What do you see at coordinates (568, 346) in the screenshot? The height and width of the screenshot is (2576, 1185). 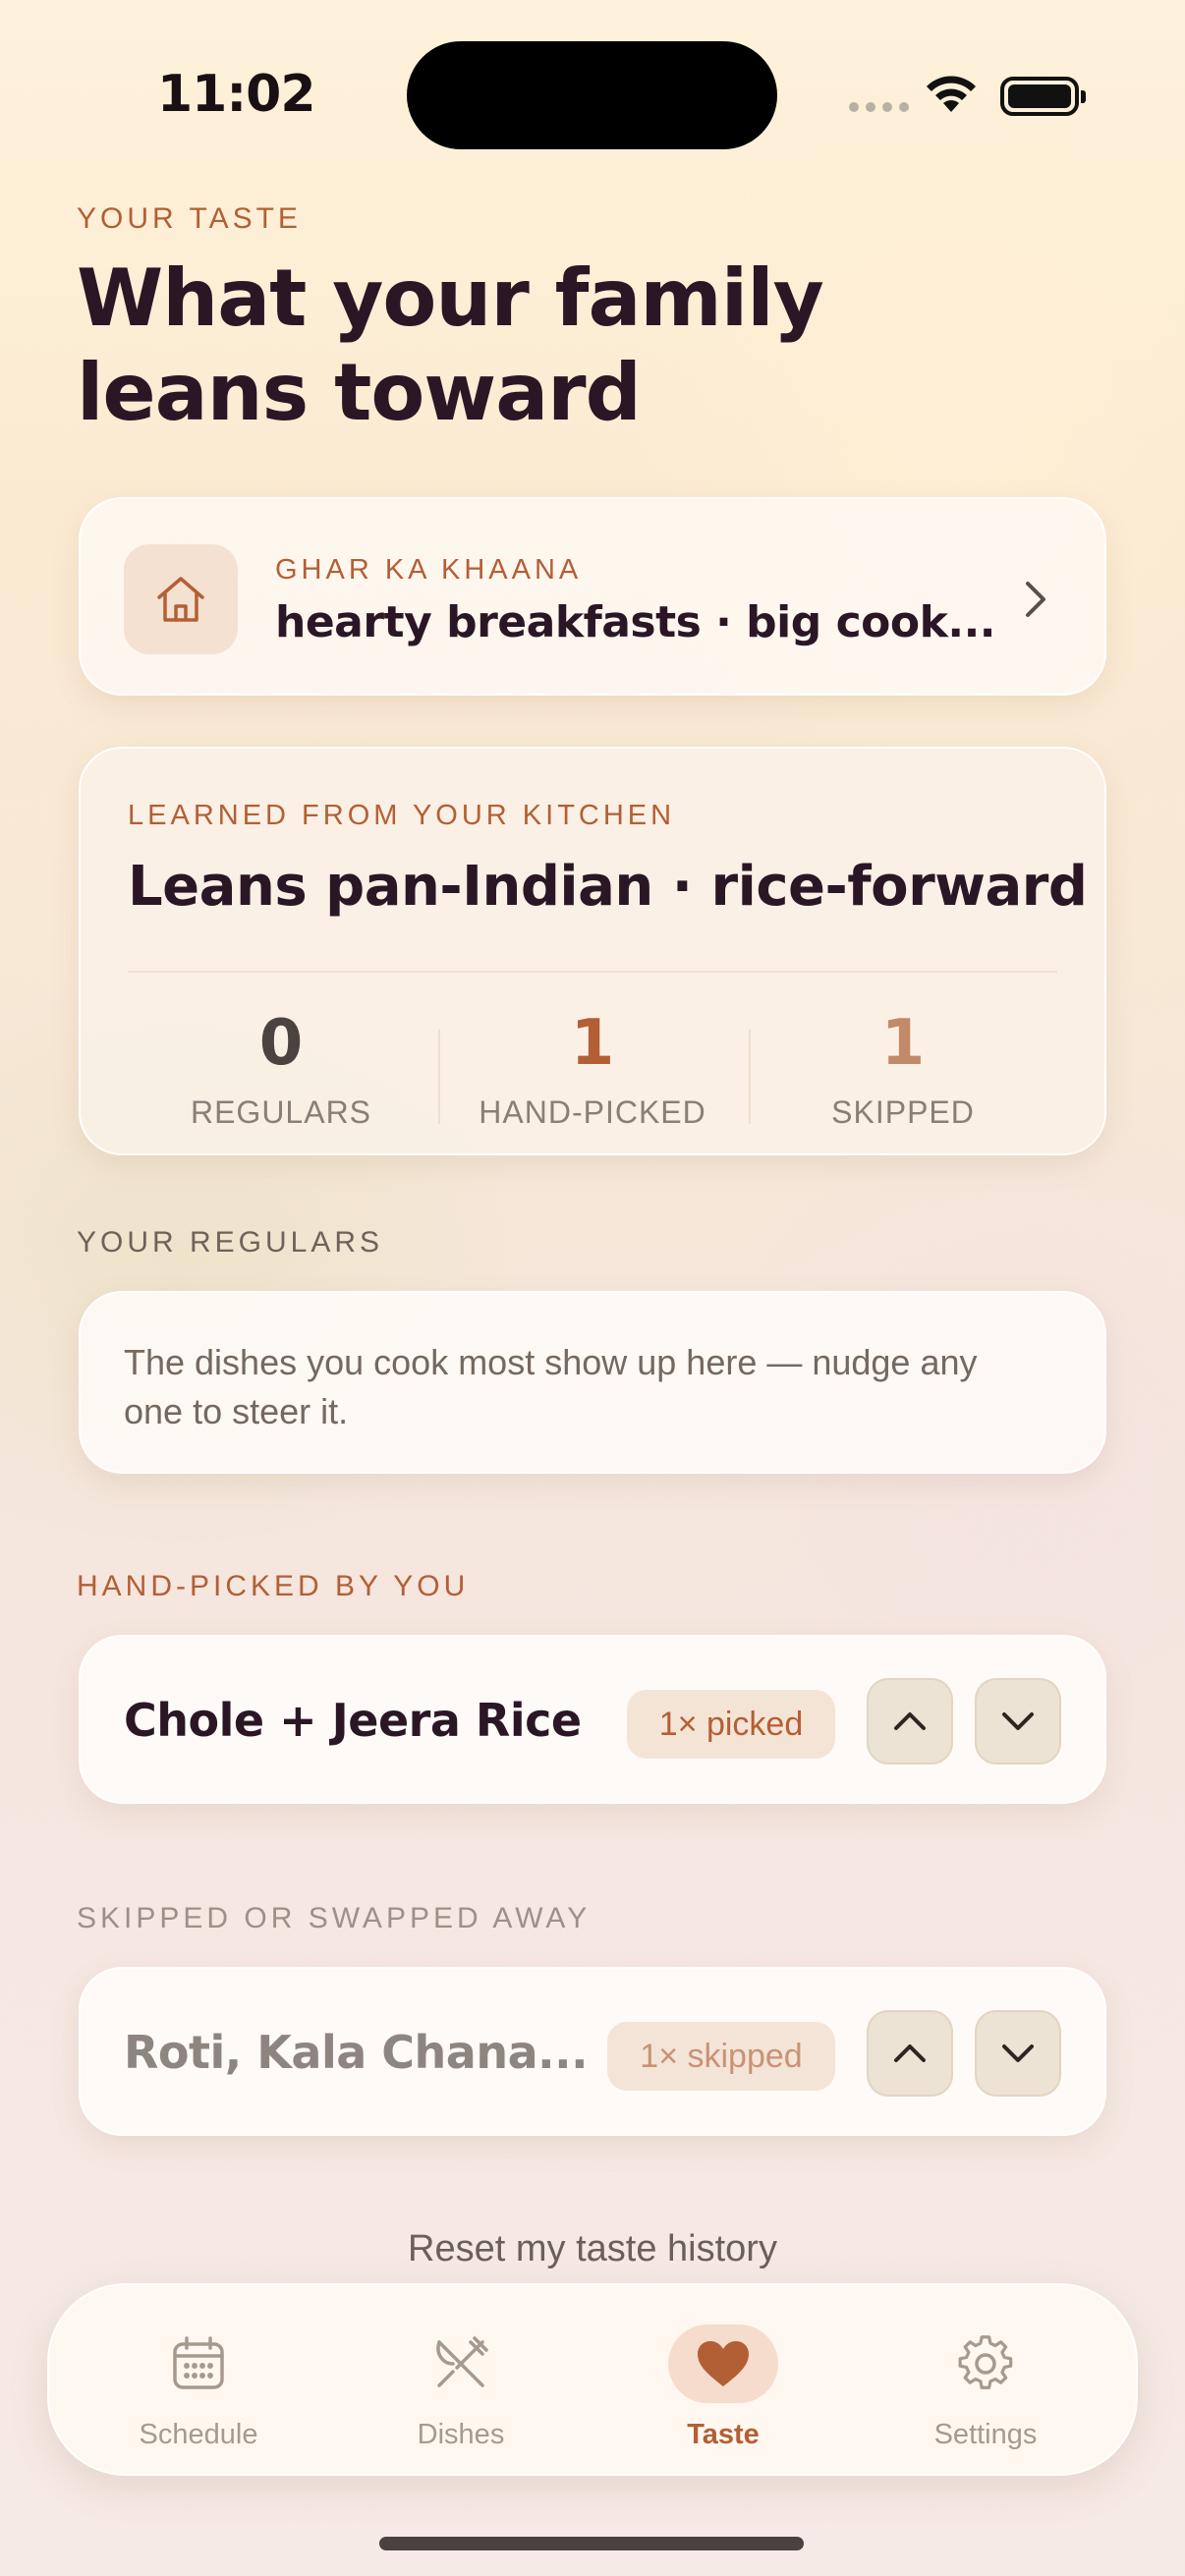 I see `page-title: What your family leans toward` at bounding box center [568, 346].